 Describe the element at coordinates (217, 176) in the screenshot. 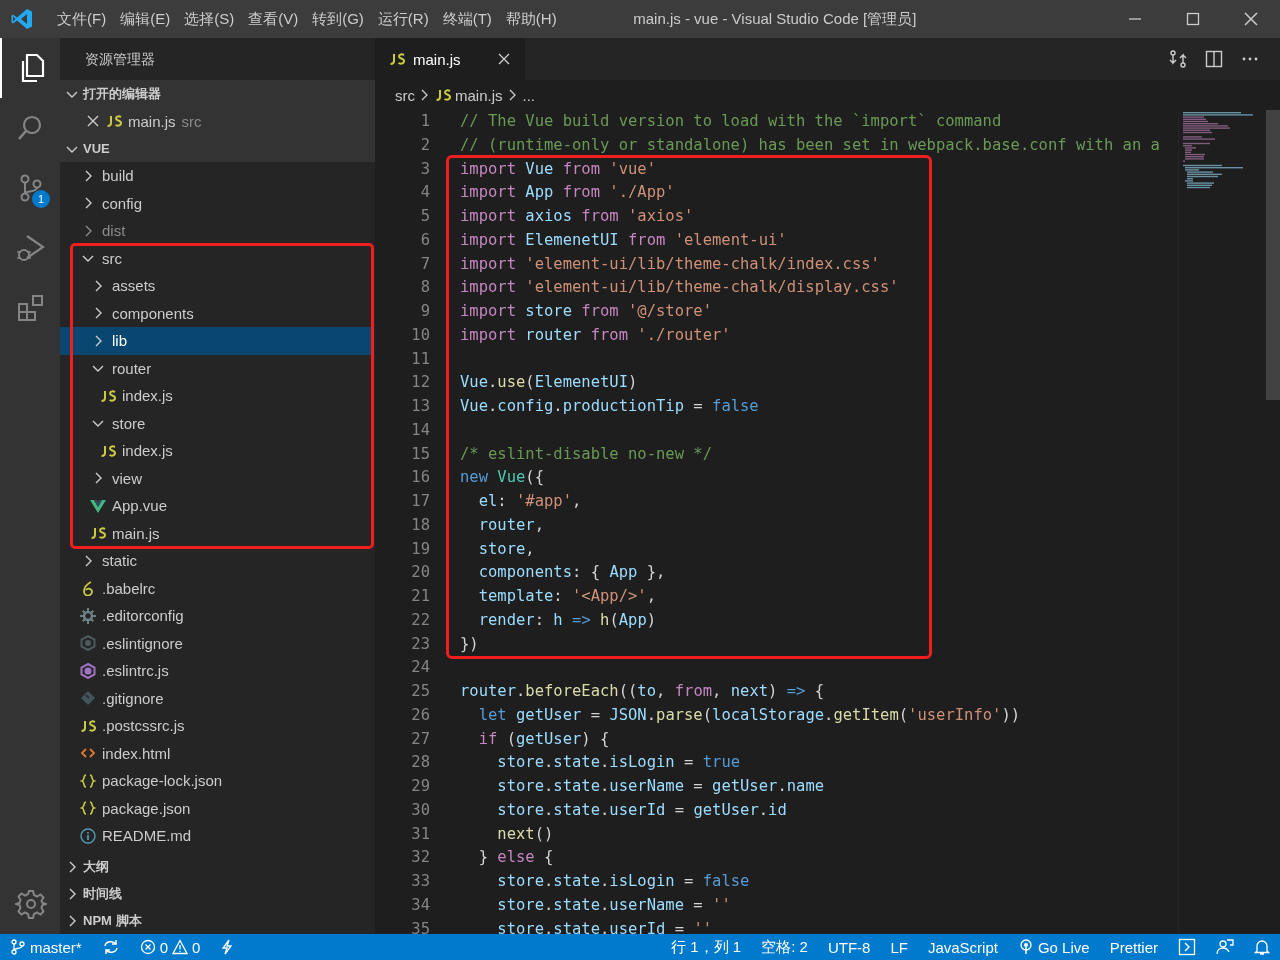

I see `folder-item: build` at that location.